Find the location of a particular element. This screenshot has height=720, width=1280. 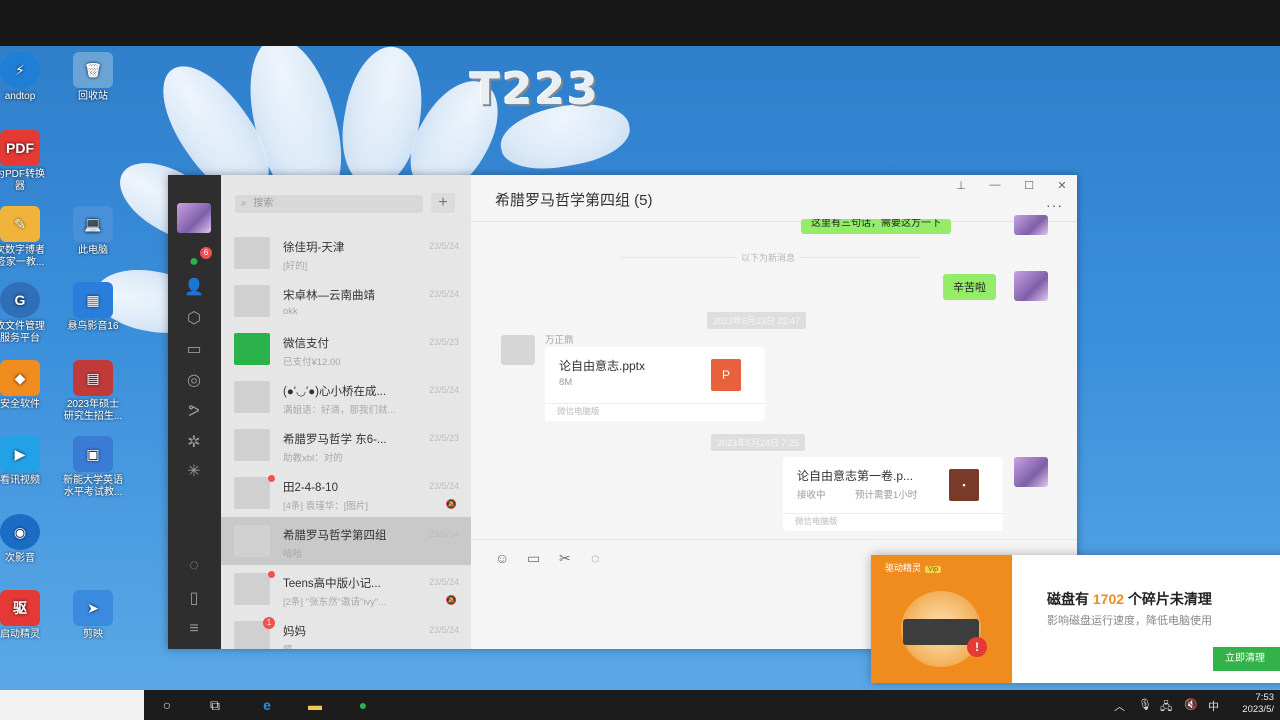

list-item: 微信支付 已支付¥12.00 23/5/23 is located at coordinates (346, 349).